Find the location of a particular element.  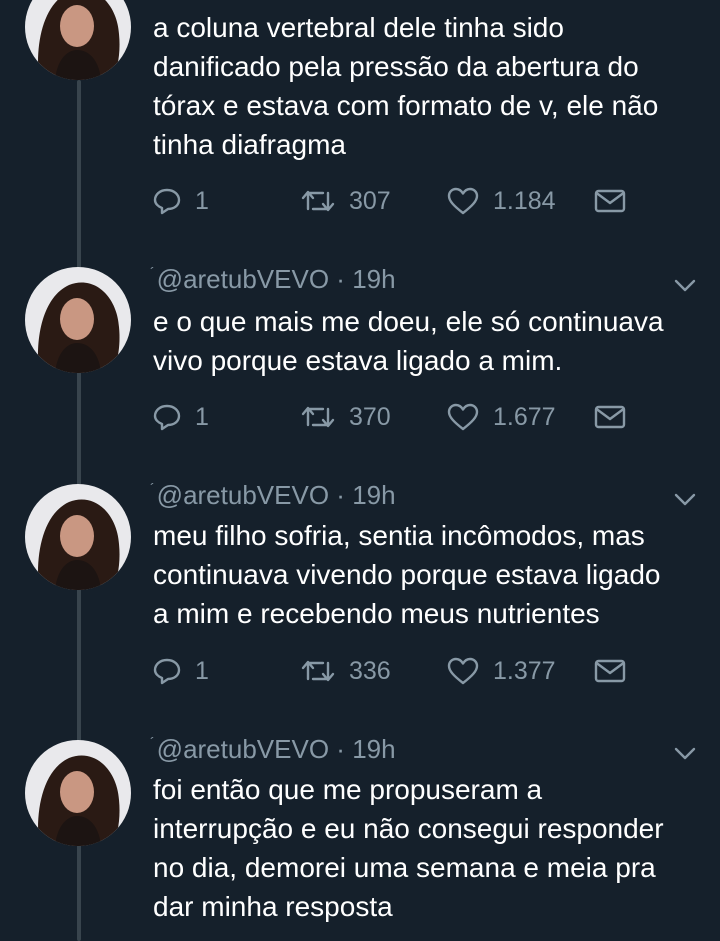

like-button: 1.184 is located at coordinates (501, 201).